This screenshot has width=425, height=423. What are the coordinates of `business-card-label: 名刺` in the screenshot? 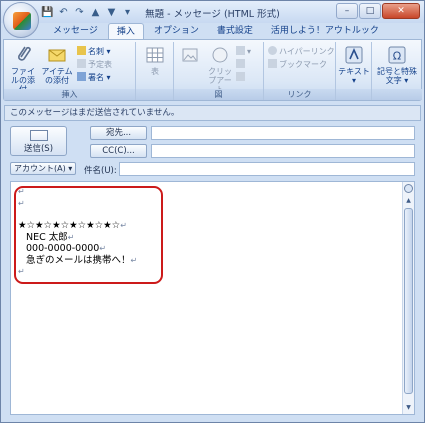 It's located at (96, 51).